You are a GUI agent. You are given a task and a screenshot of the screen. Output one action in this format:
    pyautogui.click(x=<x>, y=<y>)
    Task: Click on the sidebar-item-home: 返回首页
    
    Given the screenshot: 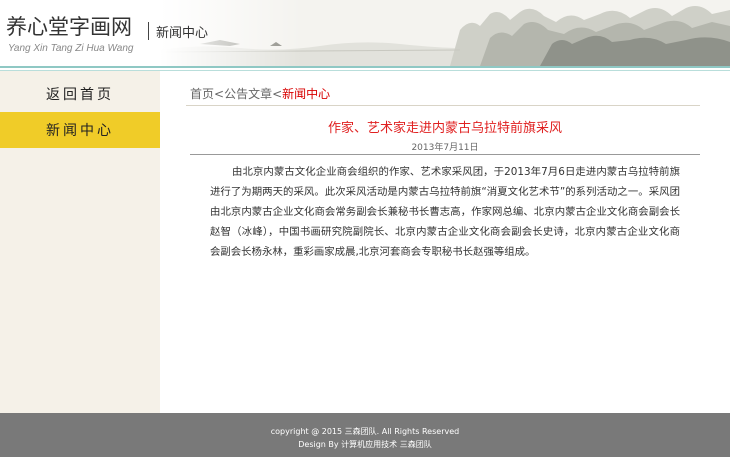 What is the action you would take?
    pyautogui.click(x=80, y=94)
    